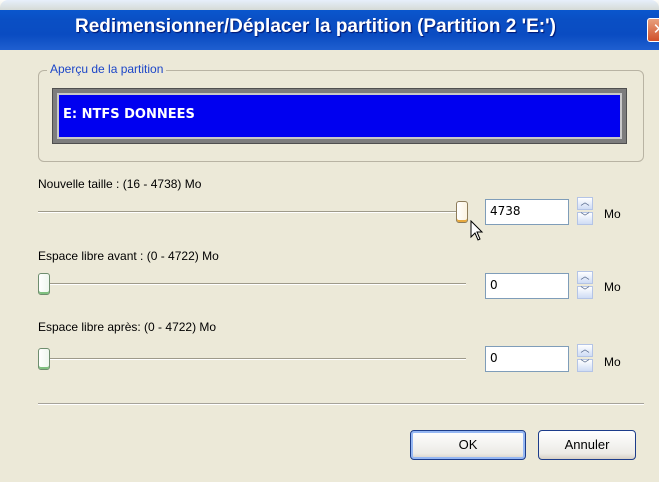 Image resolution: width=659 pixels, height=482 pixels. What do you see at coordinates (128, 256) in the screenshot?
I see `free-before-label: Espace libre avant : (0 - 4722) Mo` at bounding box center [128, 256].